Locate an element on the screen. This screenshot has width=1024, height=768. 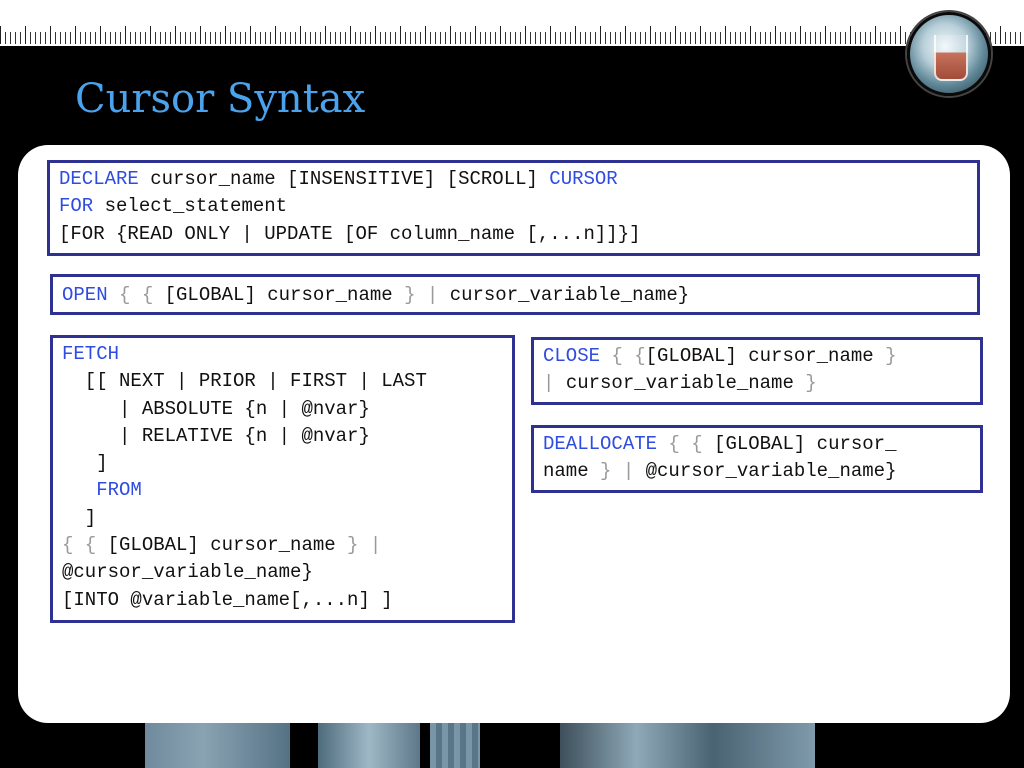
beaker-logo-icon is located at coordinates (949, 54).